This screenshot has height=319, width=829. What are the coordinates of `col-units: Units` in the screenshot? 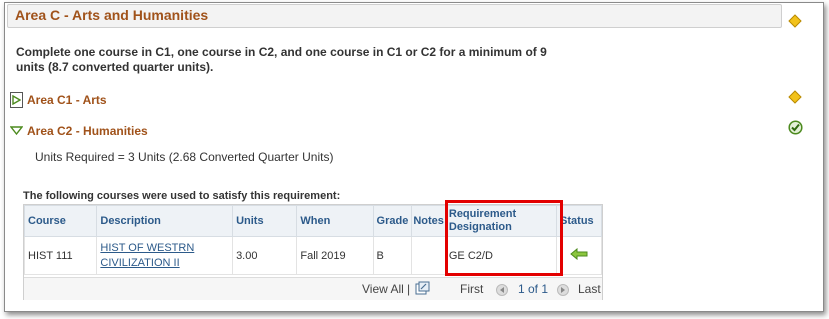 It's located at (265, 221).